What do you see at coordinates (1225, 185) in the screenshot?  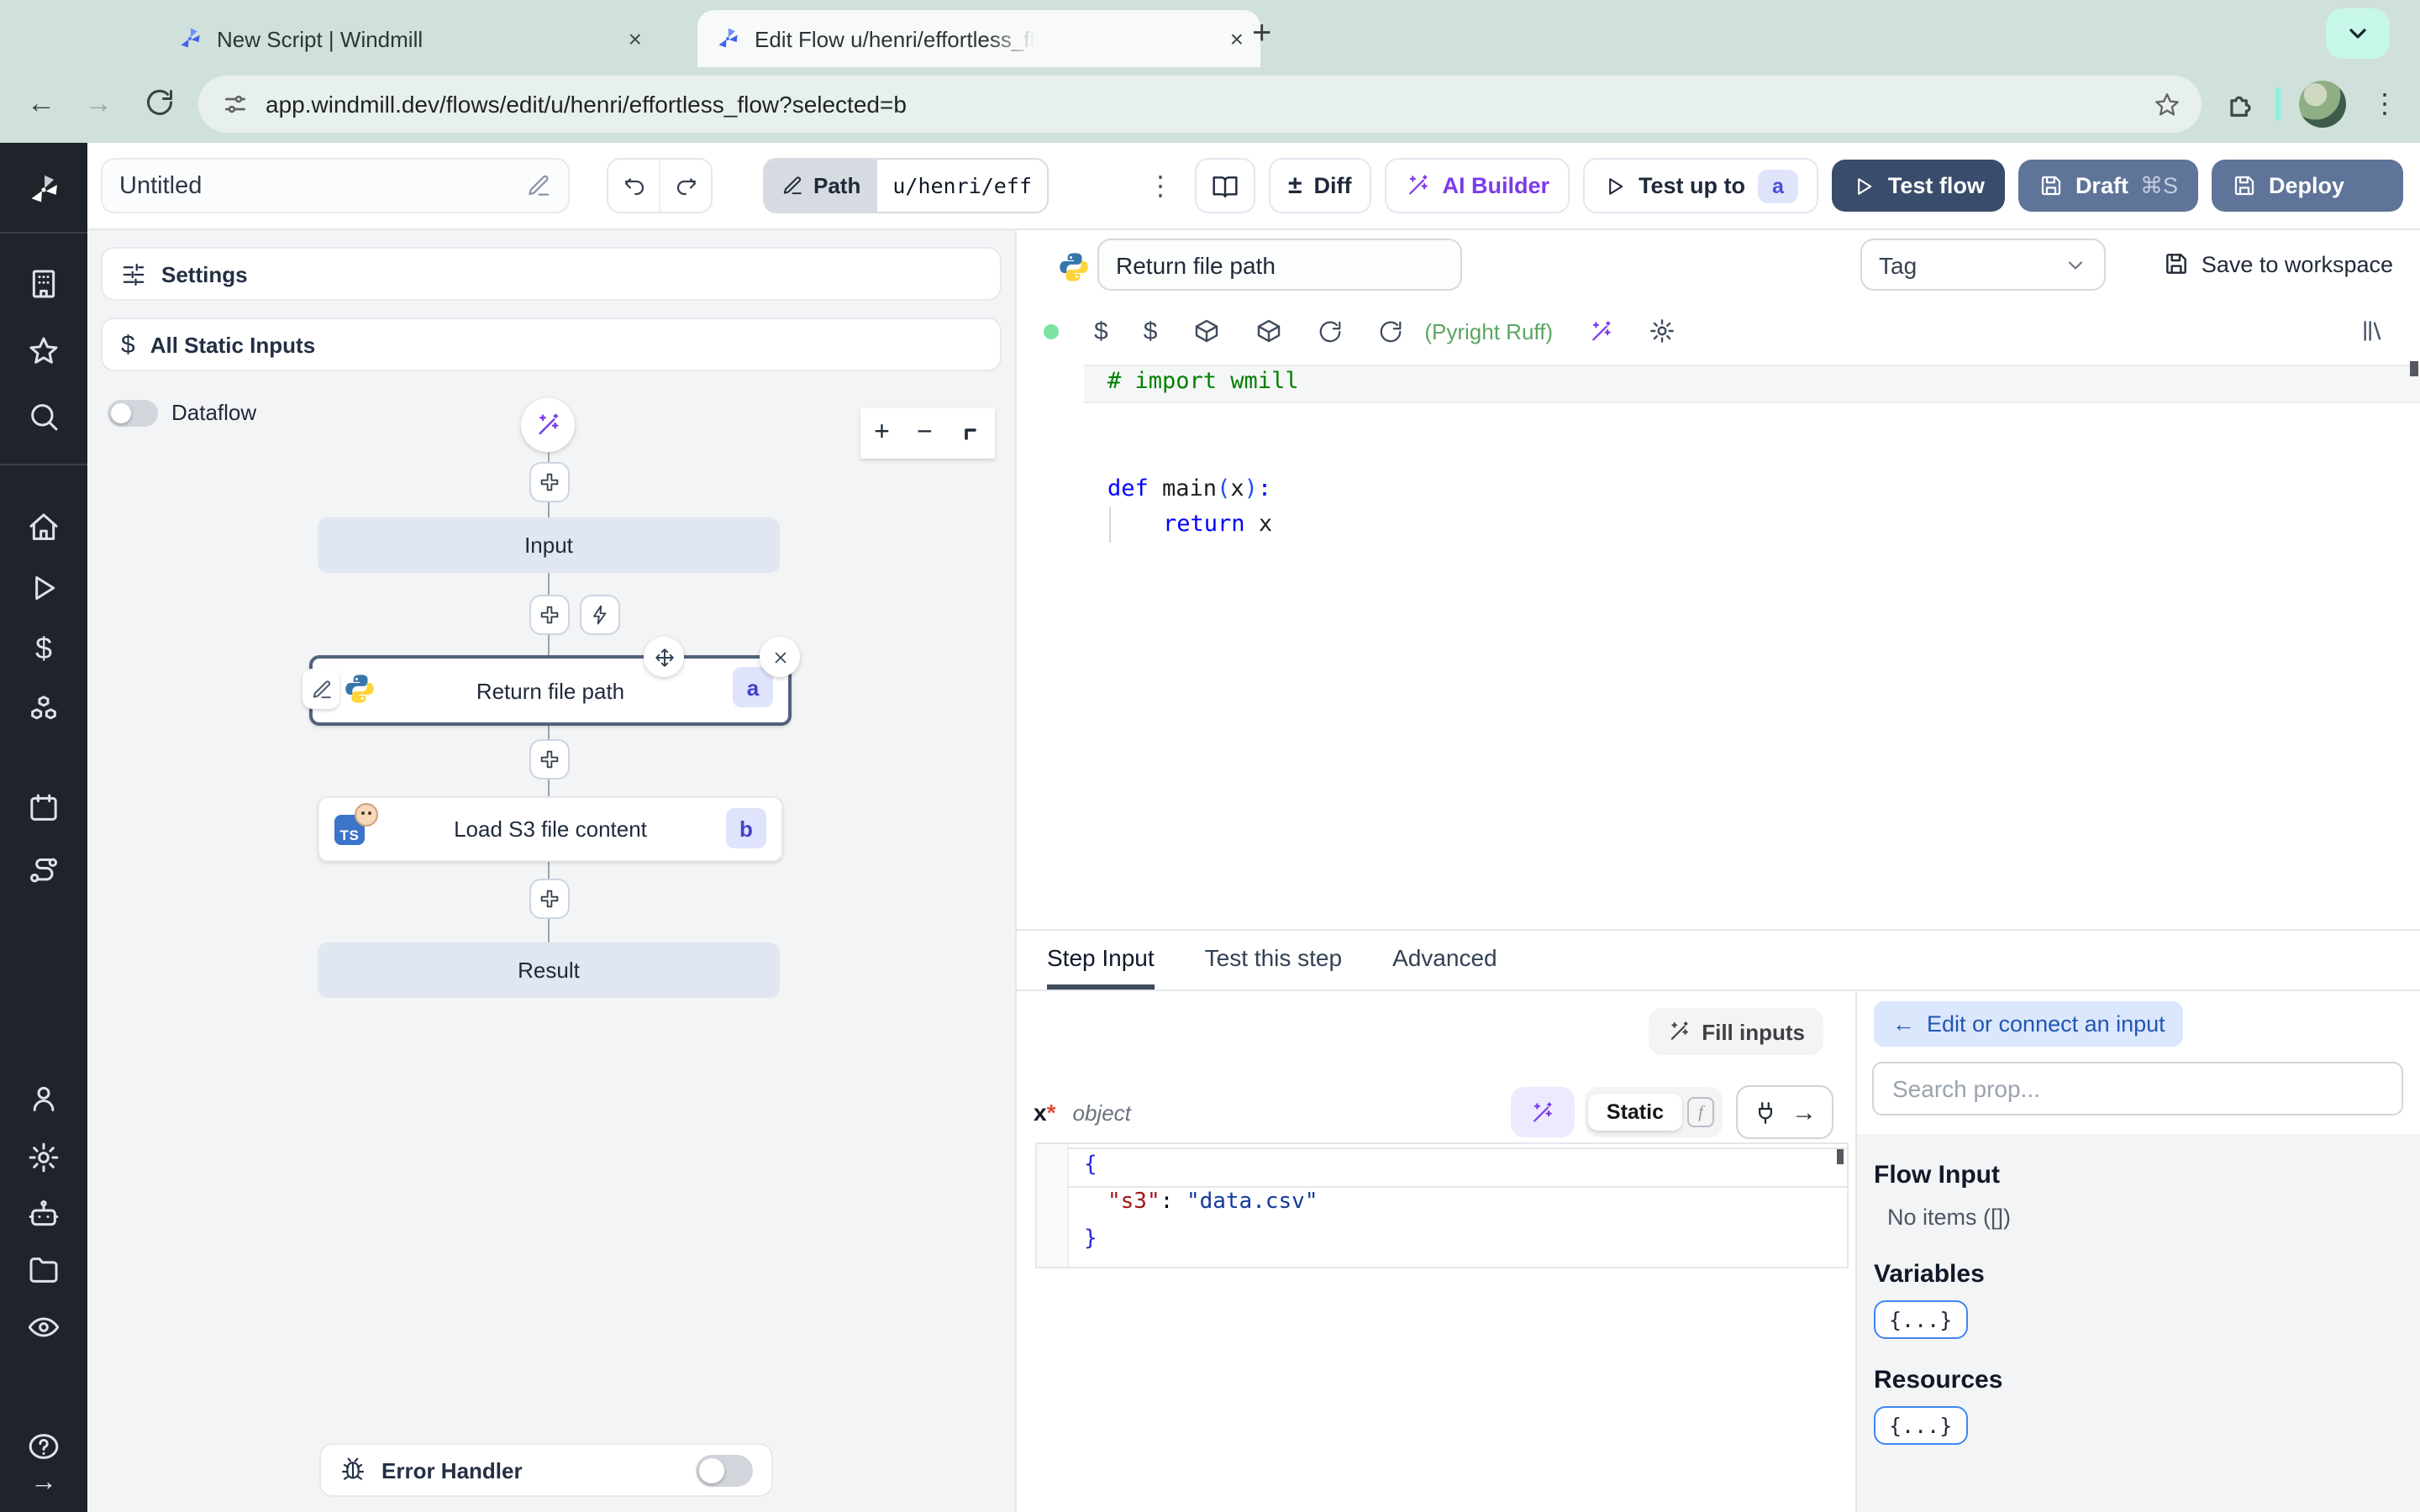 I see `docs-button` at bounding box center [1225, 185].